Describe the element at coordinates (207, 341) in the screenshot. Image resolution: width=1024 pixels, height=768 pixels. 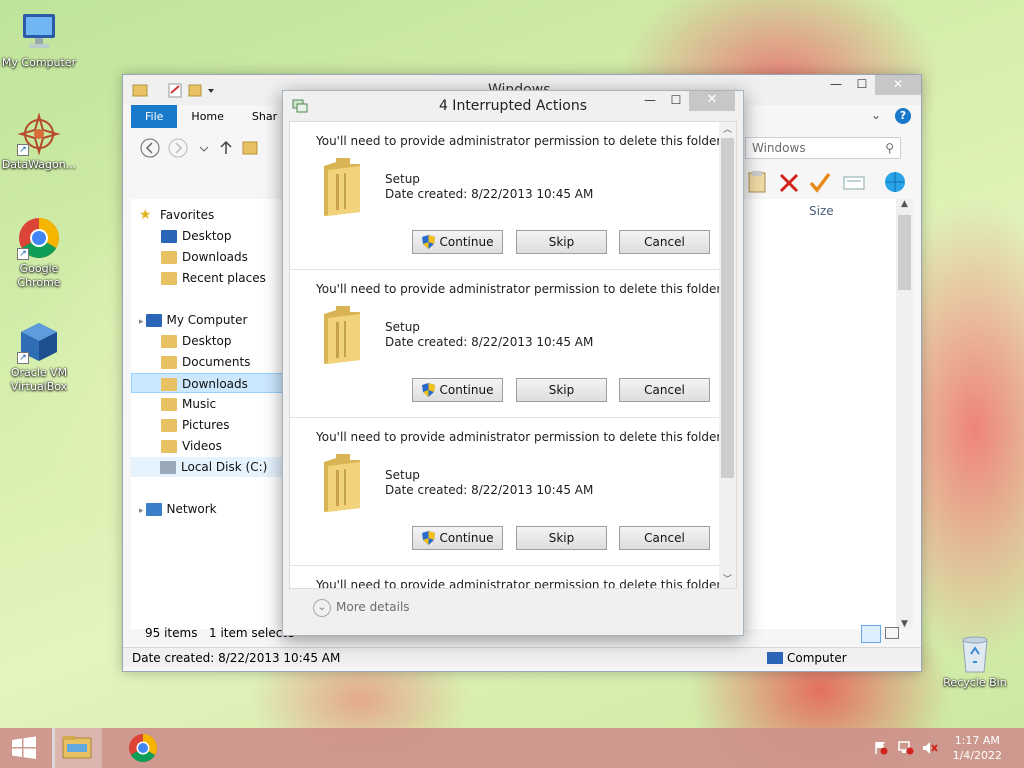
I see `nav-label: Desktop` at that location.